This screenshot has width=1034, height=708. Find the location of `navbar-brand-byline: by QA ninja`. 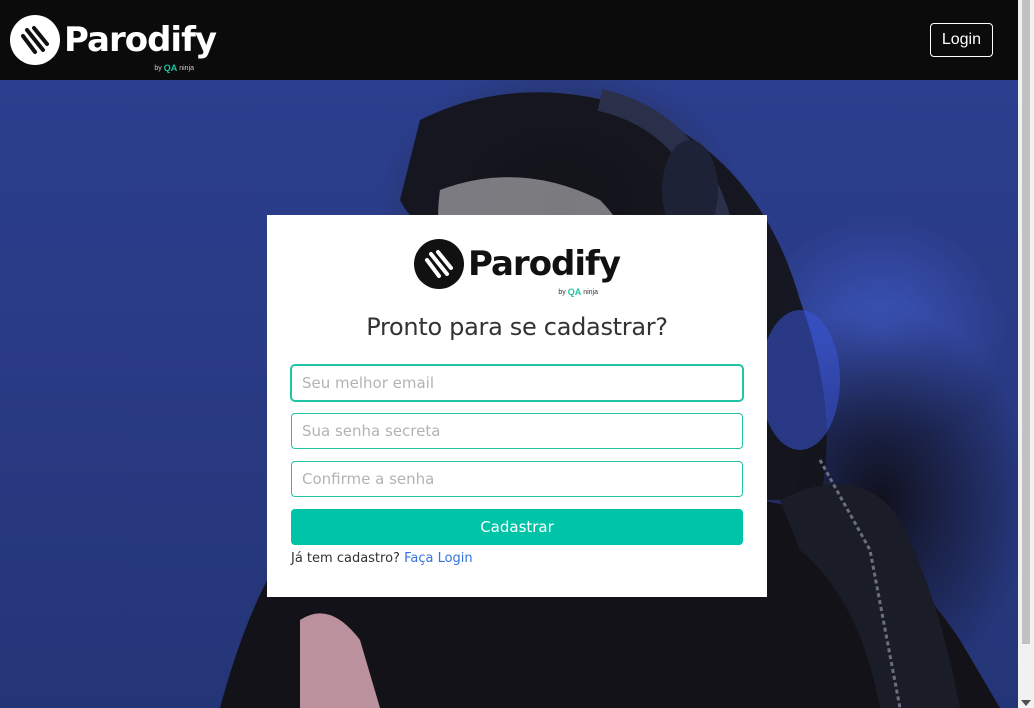

navbar-brand-byline: by QA ninja is located at coordinates (174, 68).